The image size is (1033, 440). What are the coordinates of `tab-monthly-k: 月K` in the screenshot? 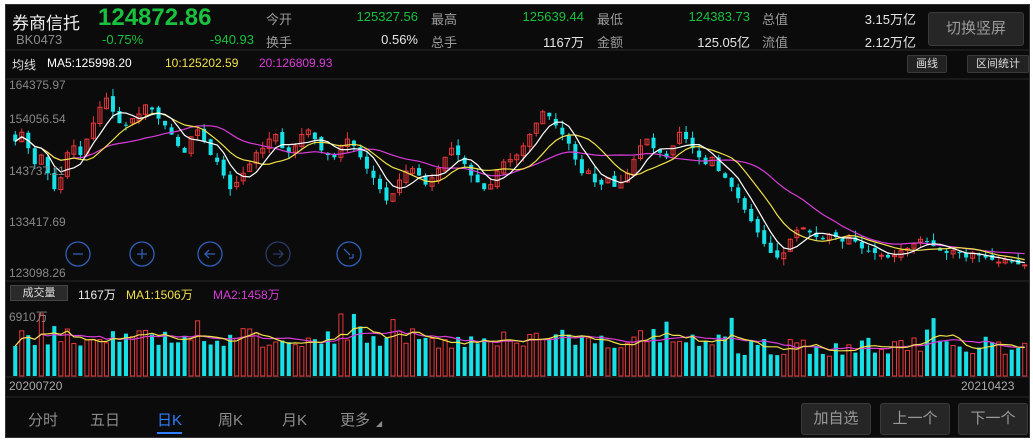 It's located at (294, 419).